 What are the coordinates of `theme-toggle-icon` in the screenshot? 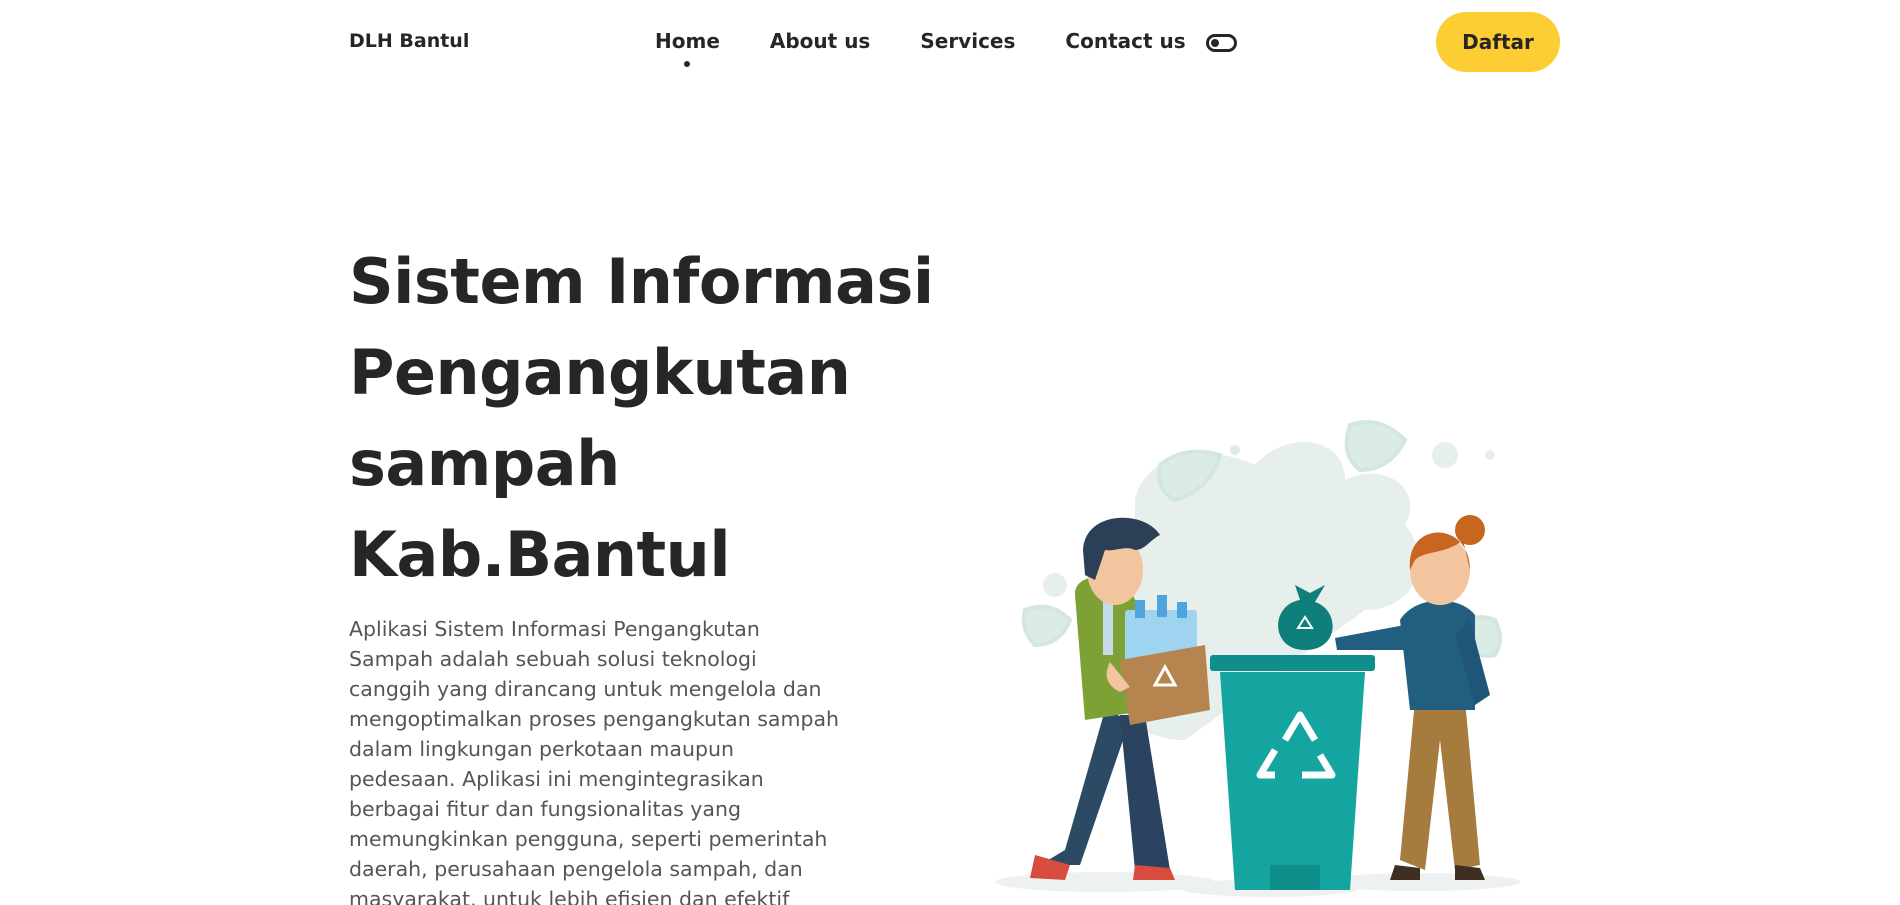 It's located at (1221, 43).